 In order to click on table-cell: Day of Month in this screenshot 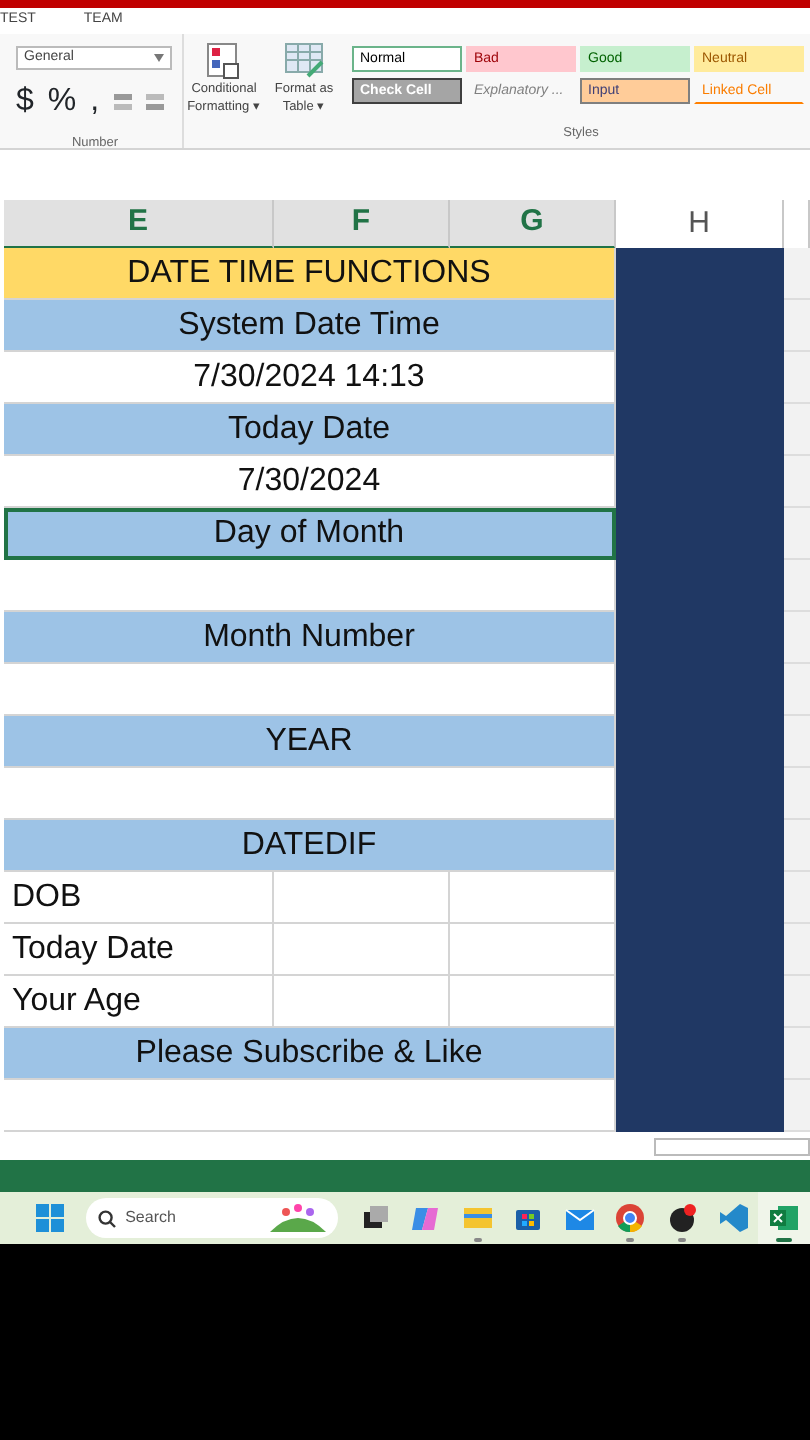, I will do `click(310, 534)`.